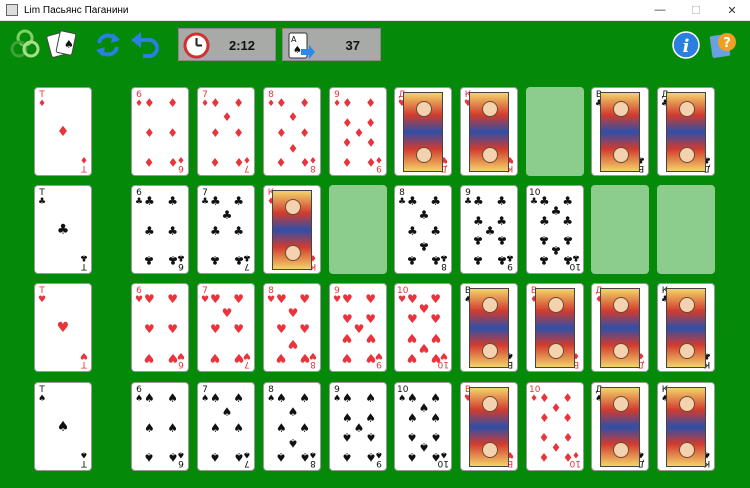 This screenshot has width=750, height=488. I want to click on playing-card: К ♥ К ♥, so click(489, 131).